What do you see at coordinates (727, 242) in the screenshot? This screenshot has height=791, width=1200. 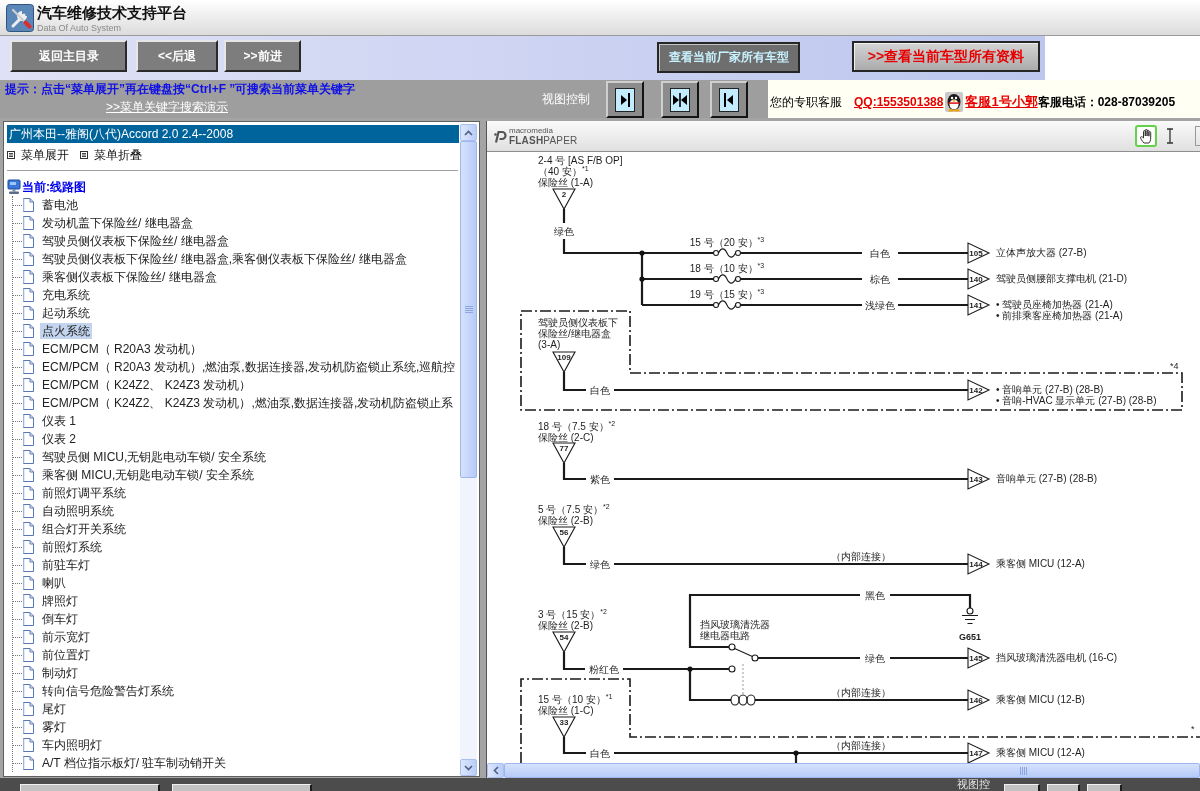 I see `fuse-label: 15 号（20 安）$^{*3}$` at bounding box center [727, 242].